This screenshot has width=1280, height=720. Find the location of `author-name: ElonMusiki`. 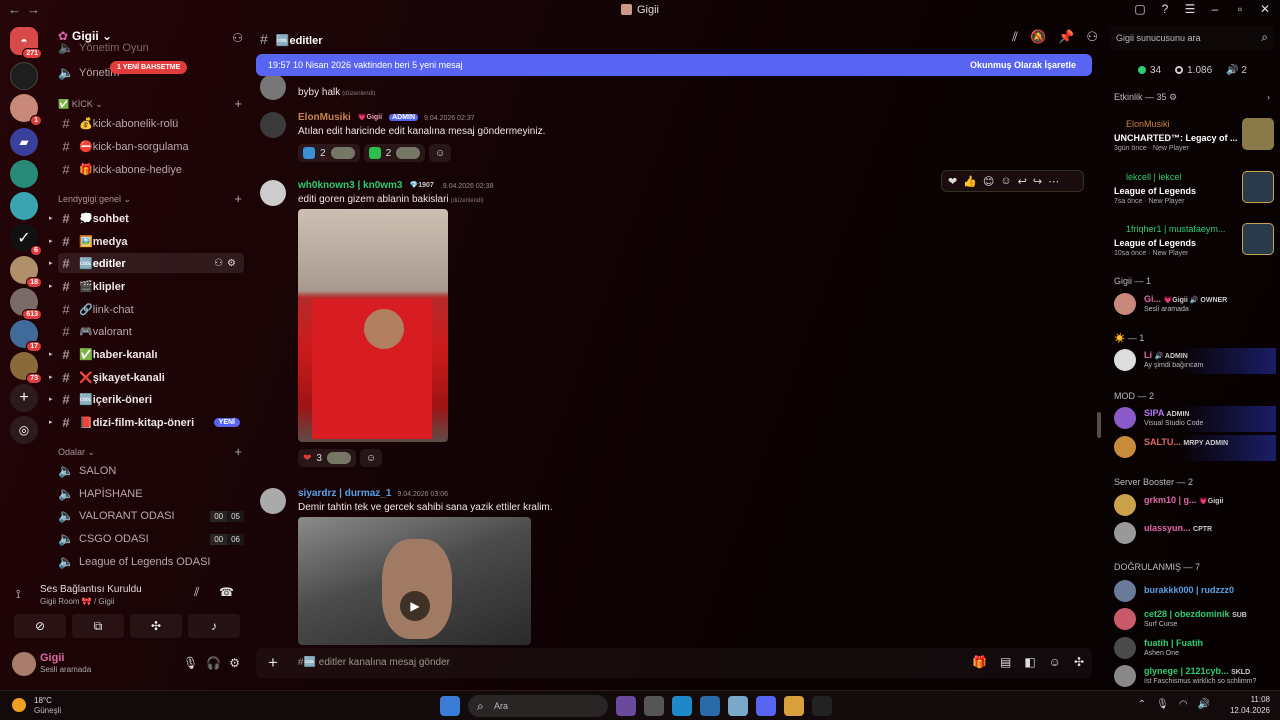

author-name: ElonMusiki is located at coordinates (324, 117).